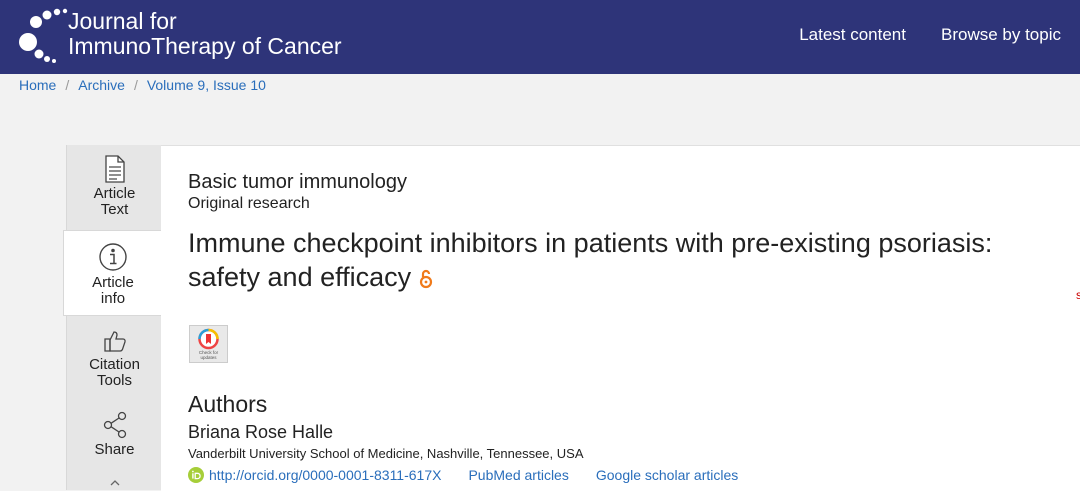 The image size is (1080, 491). I want to click on pubmed-articles-link: PubMed articles, so click(518, 475).